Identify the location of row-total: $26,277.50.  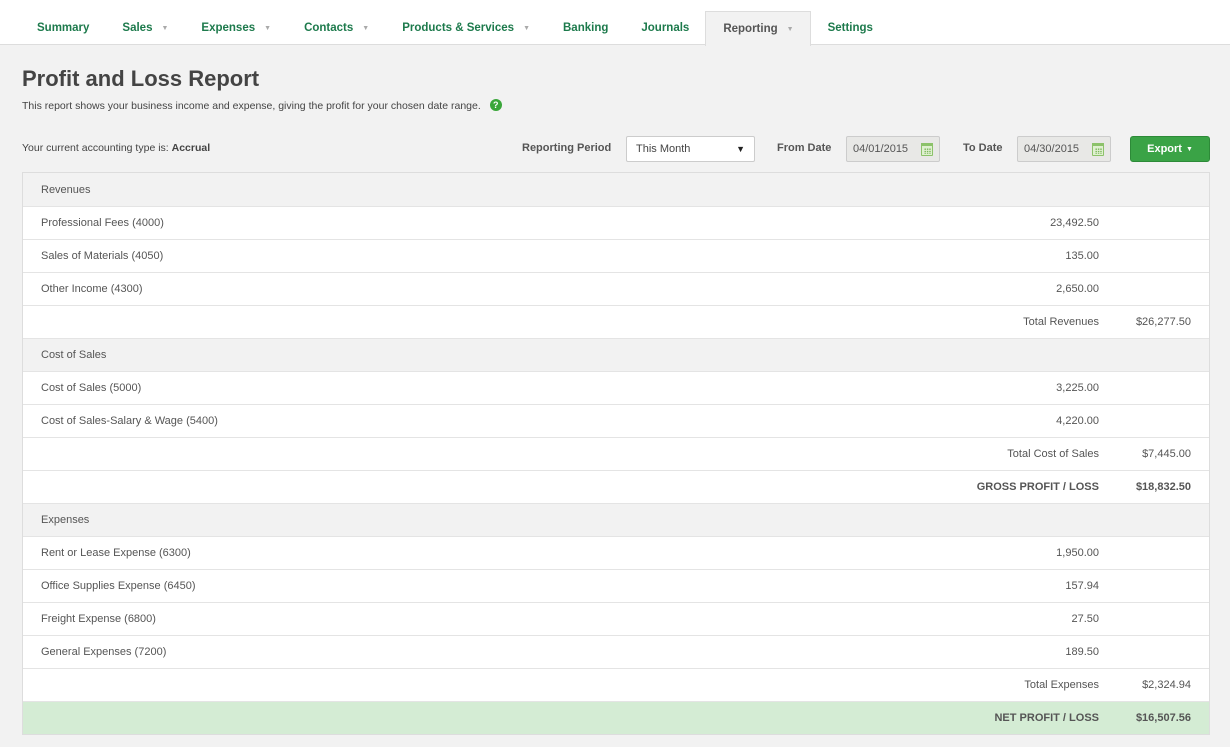
(1163, 322).